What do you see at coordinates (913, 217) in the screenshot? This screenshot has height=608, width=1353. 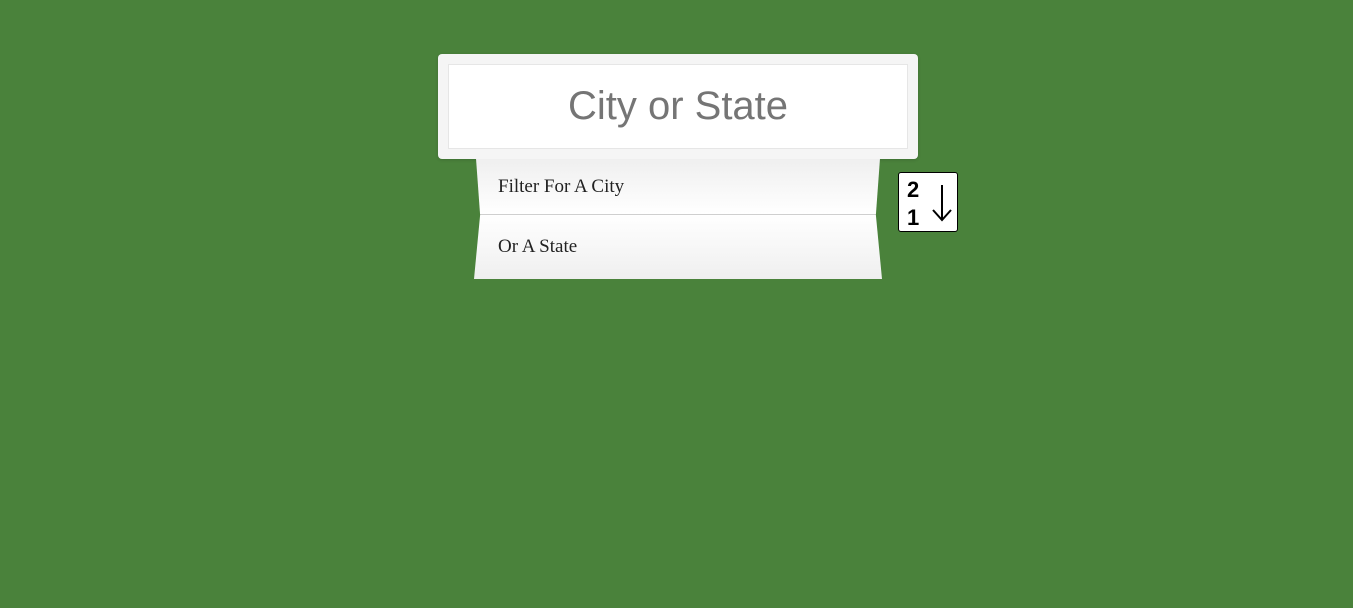 I see `sort-digit-bottom: 1` at bounding box center [913, 217].